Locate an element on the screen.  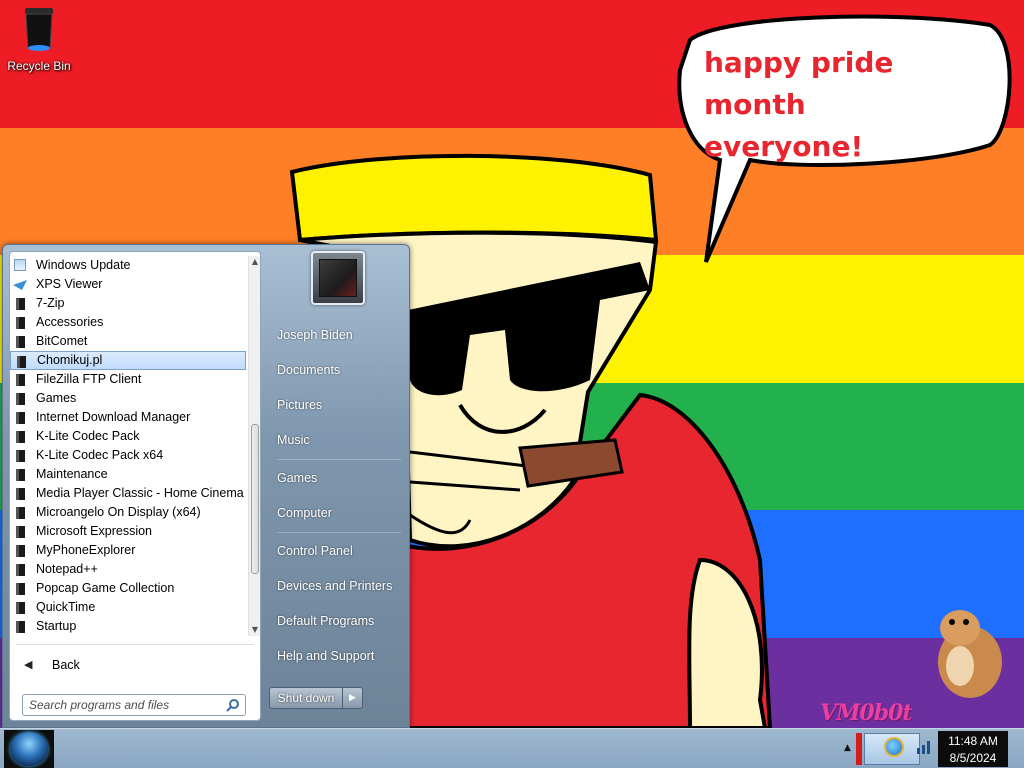
program-item-7-zip: 7-Zip is located at coordinates (128, 303).